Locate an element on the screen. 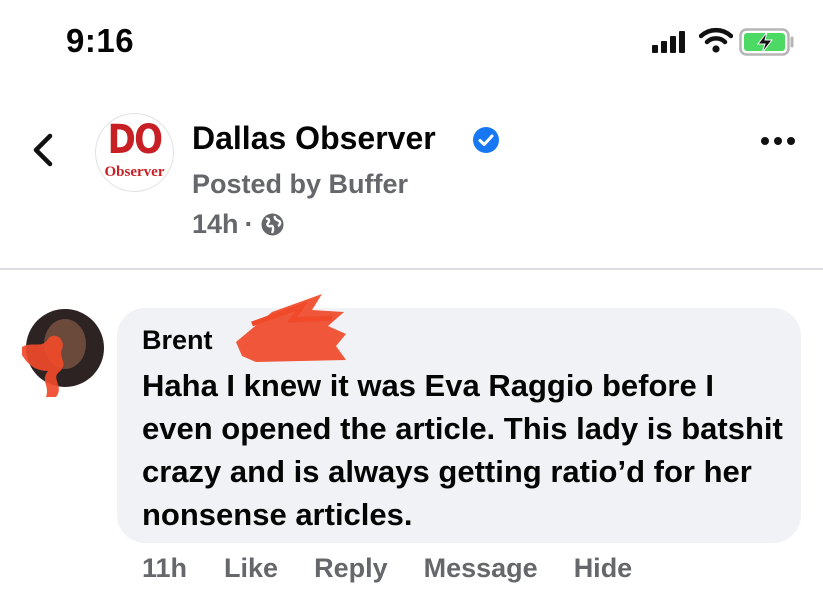 This screenshot has height=595, width=823. status-time: 9:16 is located at coordinates (100, 40).